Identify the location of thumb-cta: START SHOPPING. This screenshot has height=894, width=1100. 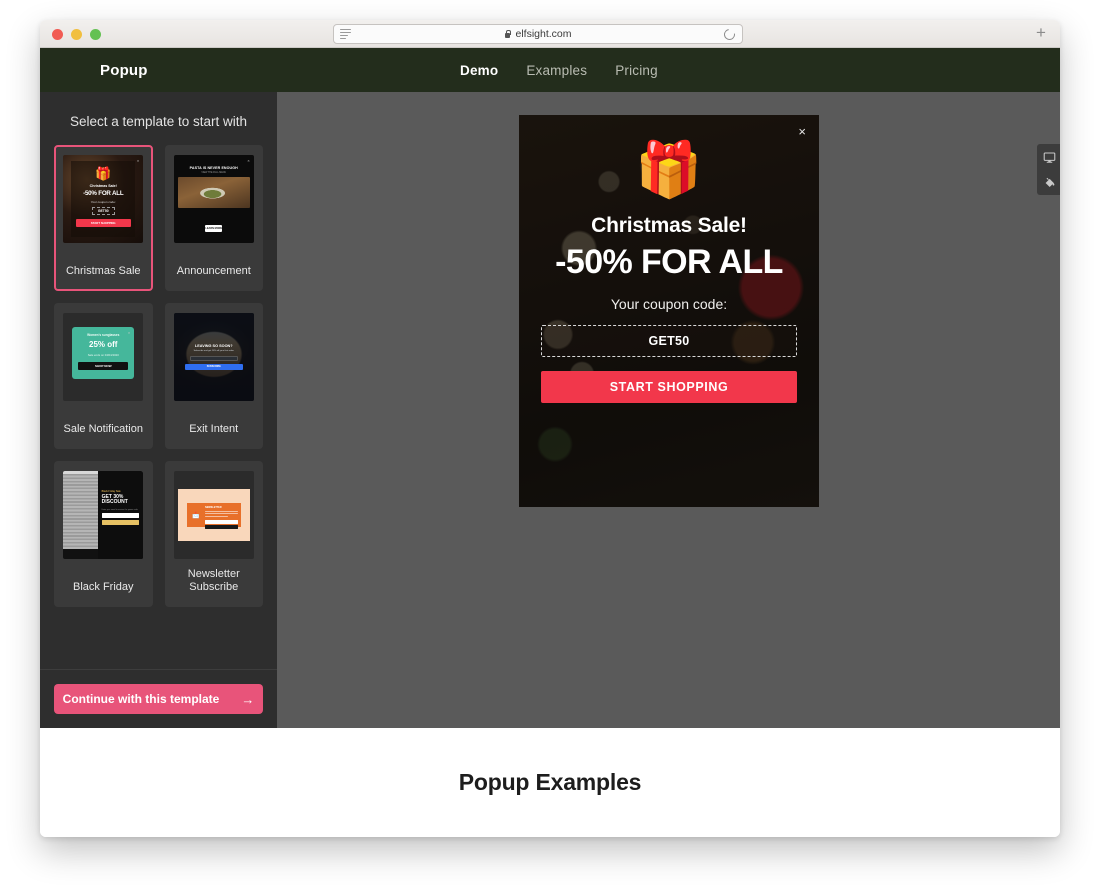
(103, 223).